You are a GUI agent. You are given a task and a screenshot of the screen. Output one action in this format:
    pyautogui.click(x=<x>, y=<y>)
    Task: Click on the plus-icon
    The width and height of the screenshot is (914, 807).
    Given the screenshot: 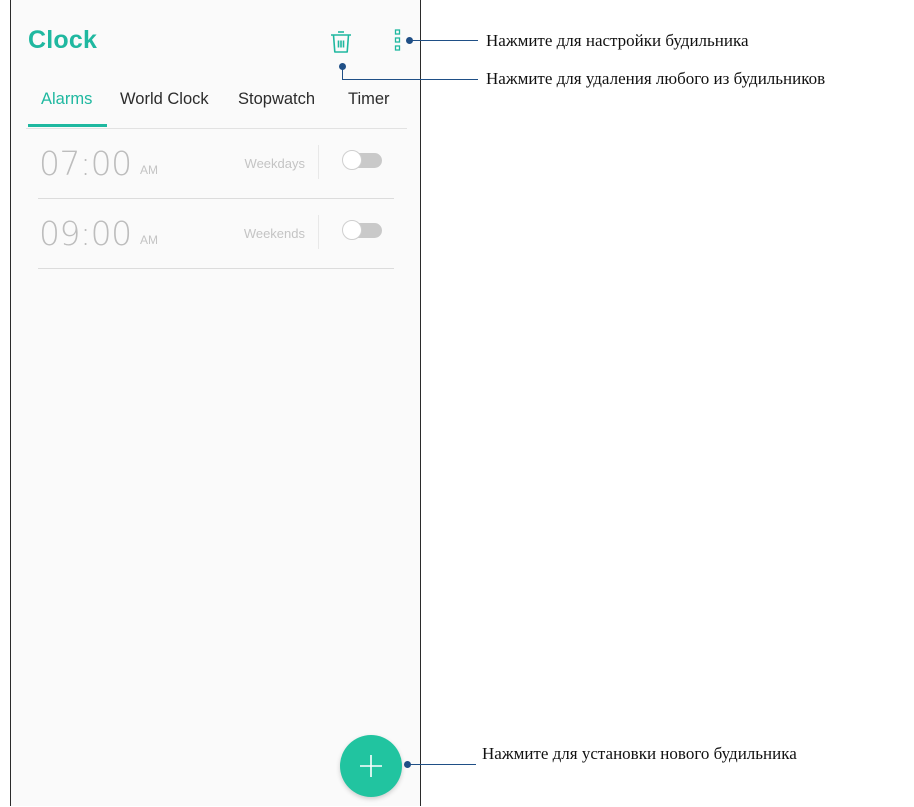 What is the action you would take?
    pyautogui.click(x=371, y=766)
    